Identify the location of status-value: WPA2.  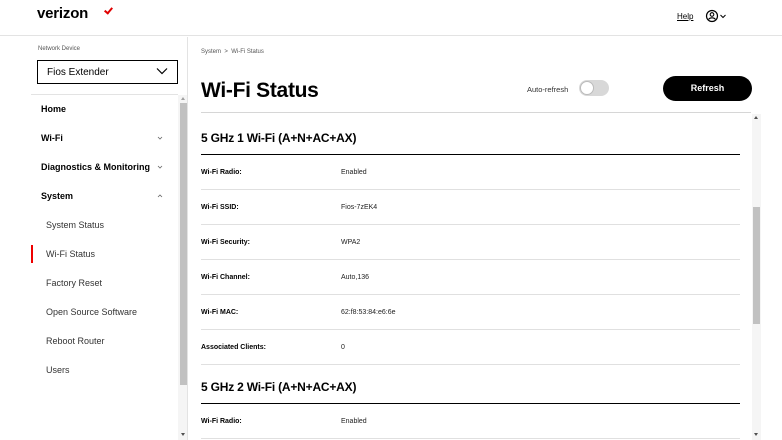
(351, 242).